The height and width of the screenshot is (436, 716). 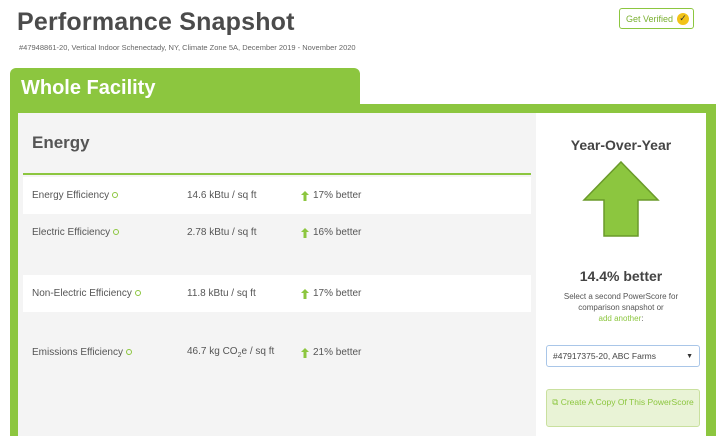 What do you see at coordinates (222, 232) in the screenshot?
I see `metric-value: 2.78 kBtu / sq ft` at bounding box center [222, 232].